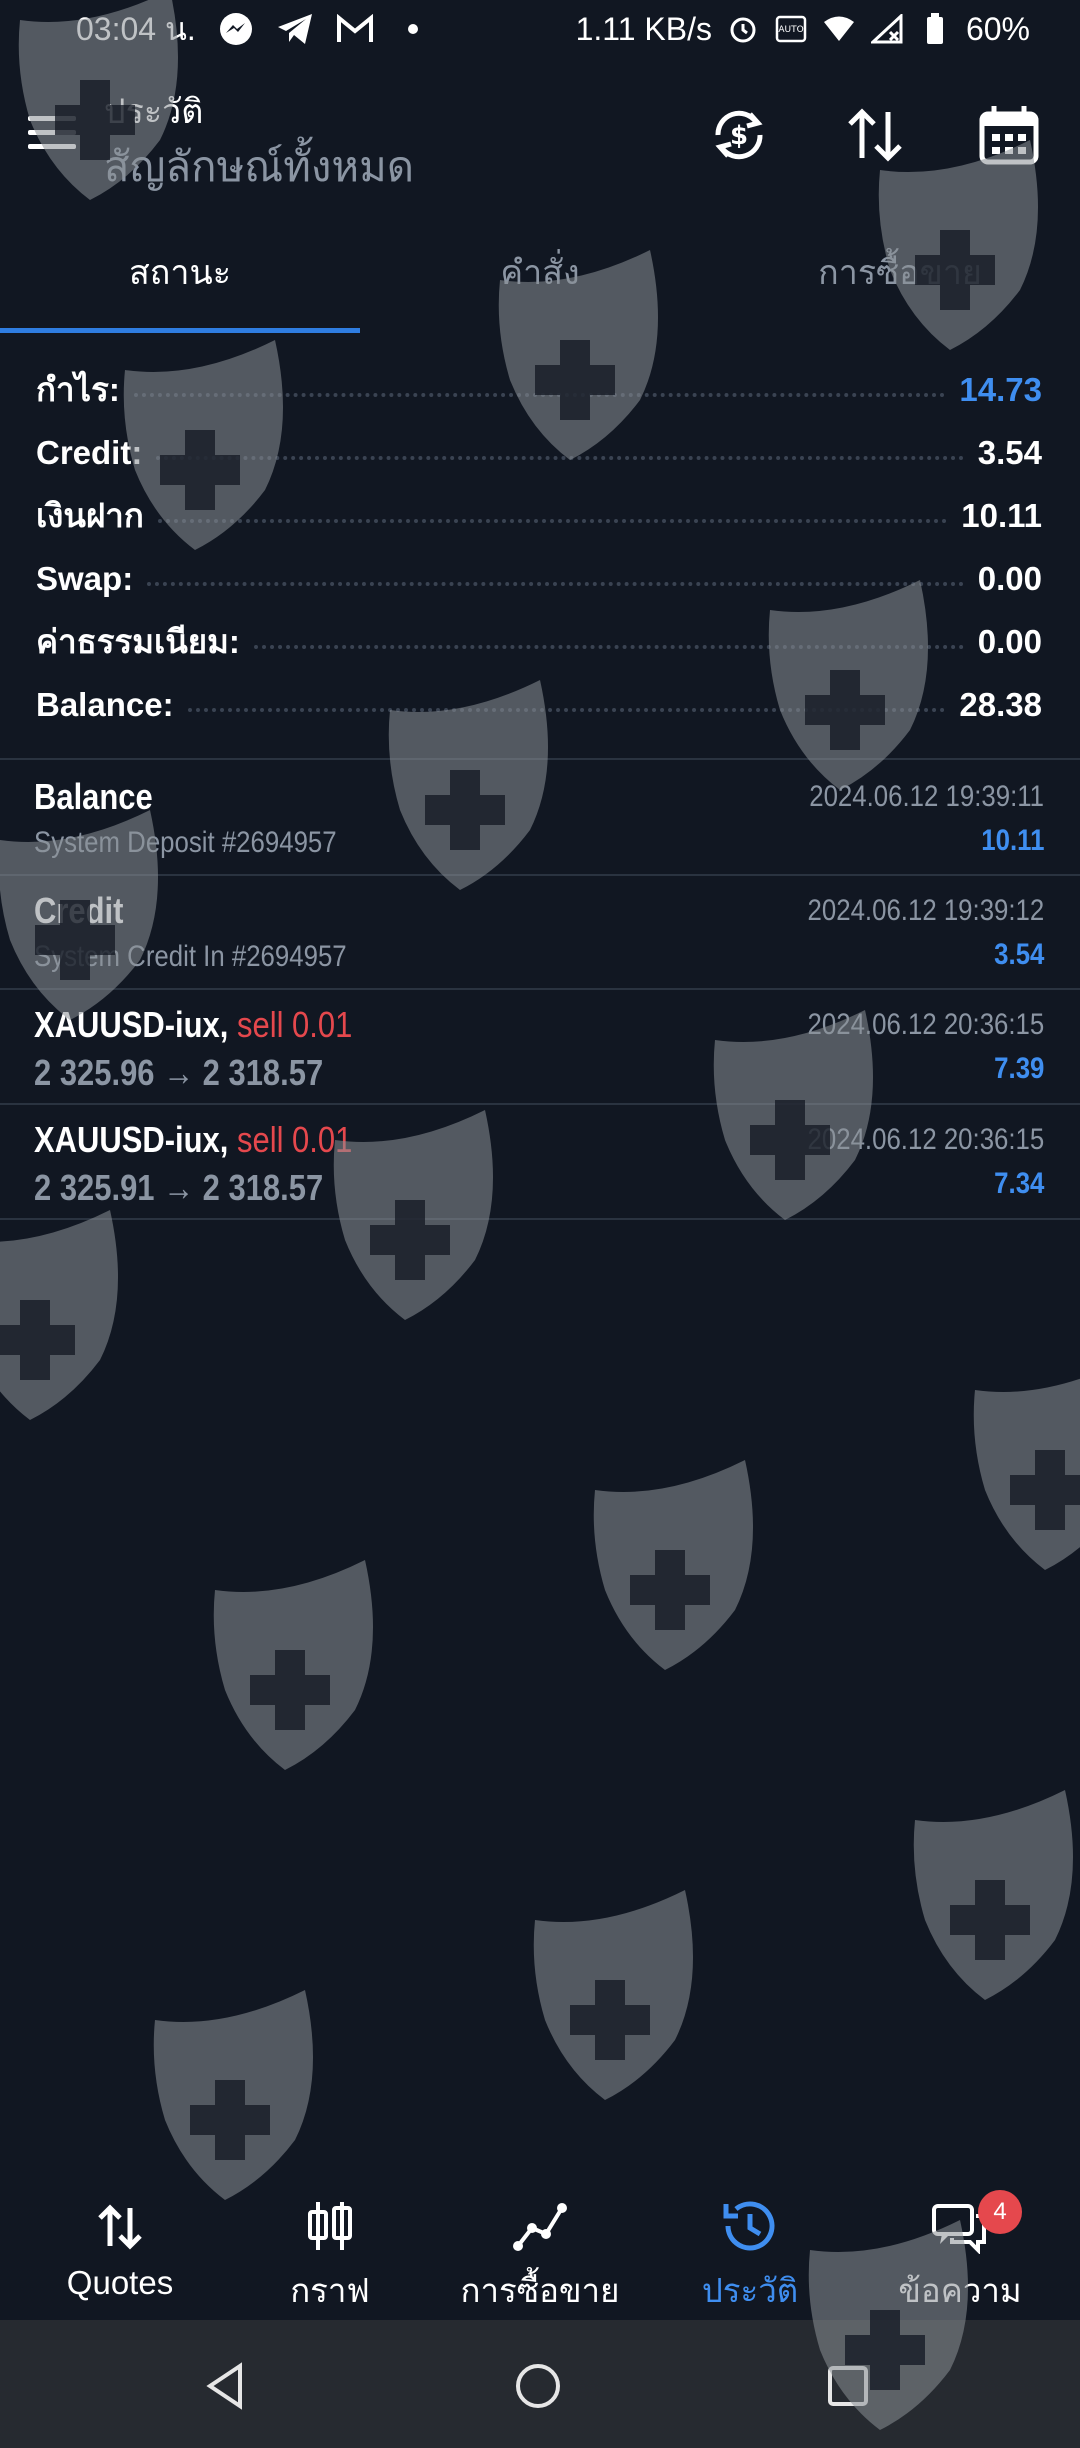 This screenshot has height=2448, width=1080. I want to click on deal-detail: System Credit In #2694957, so click(190, 956).